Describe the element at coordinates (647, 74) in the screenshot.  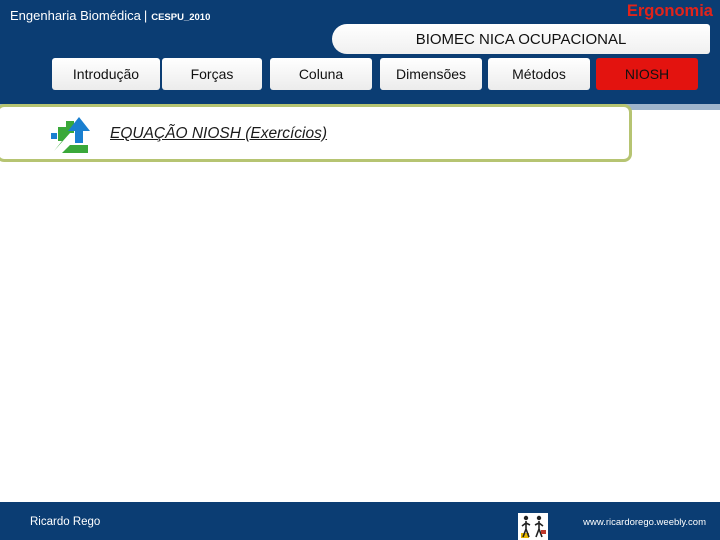
I see `tab-niosh: NIOSH` at that location.